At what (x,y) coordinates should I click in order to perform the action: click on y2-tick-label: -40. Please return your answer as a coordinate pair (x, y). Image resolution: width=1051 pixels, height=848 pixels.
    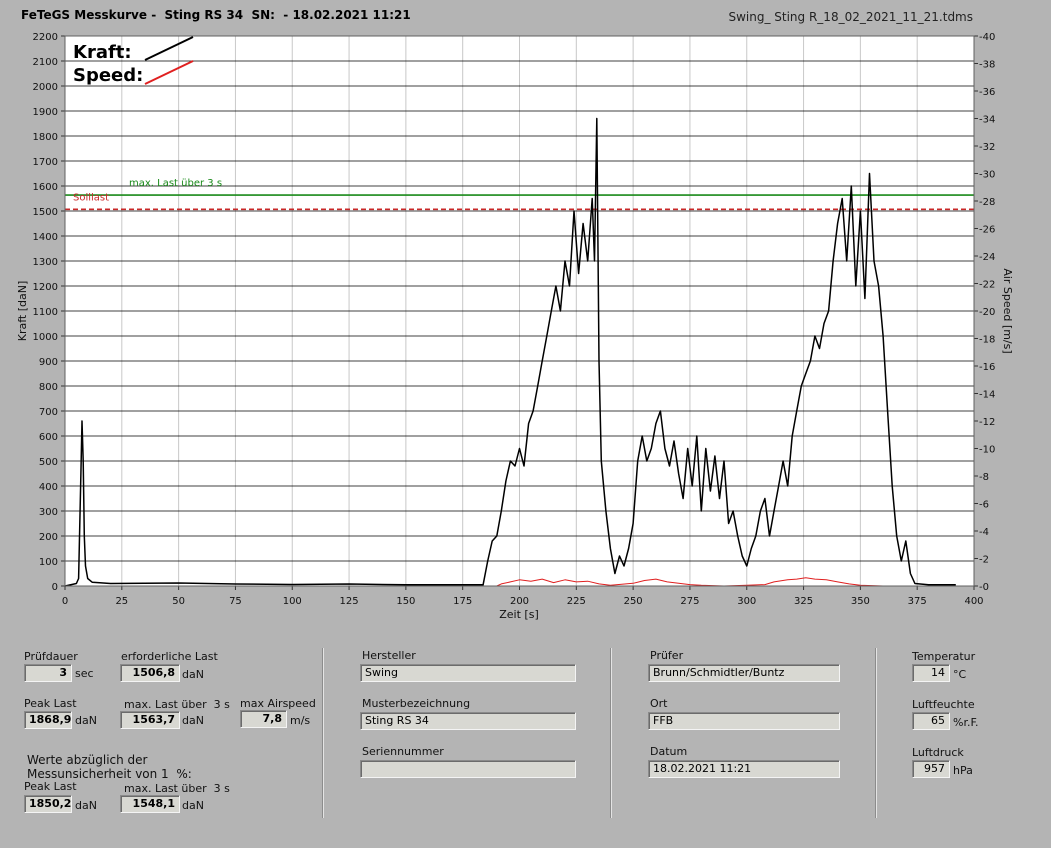
    Looking at the image, I should click on (987, 37).